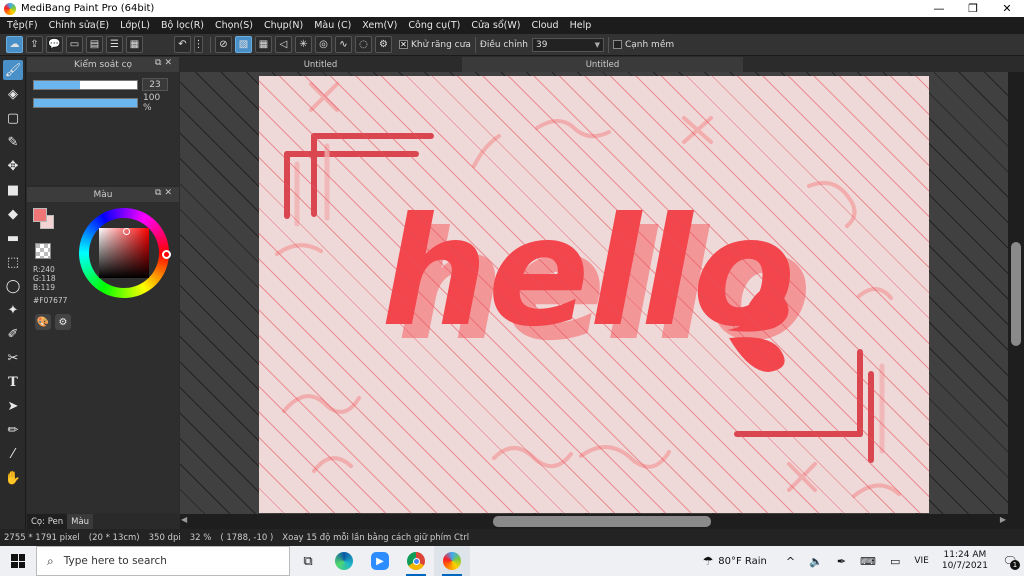 Image resolution: width=1024 pixels, height=576 pixels. Describe the element at coordinates (965, 561) in the screenshot. I see `clock: 11:24 AM 10/7/2021` at that location.